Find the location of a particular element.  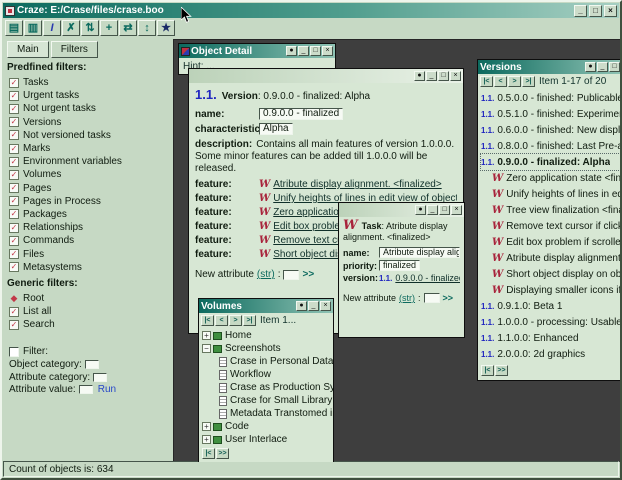

object-category-input is located at coordinates (91, 365).